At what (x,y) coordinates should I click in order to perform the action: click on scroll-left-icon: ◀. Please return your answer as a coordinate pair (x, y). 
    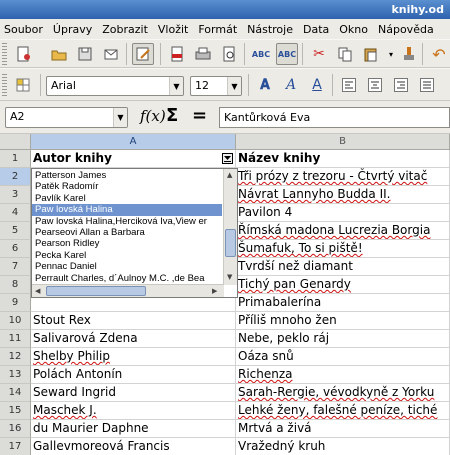
    Looking at the image, I should click on (37, 291).